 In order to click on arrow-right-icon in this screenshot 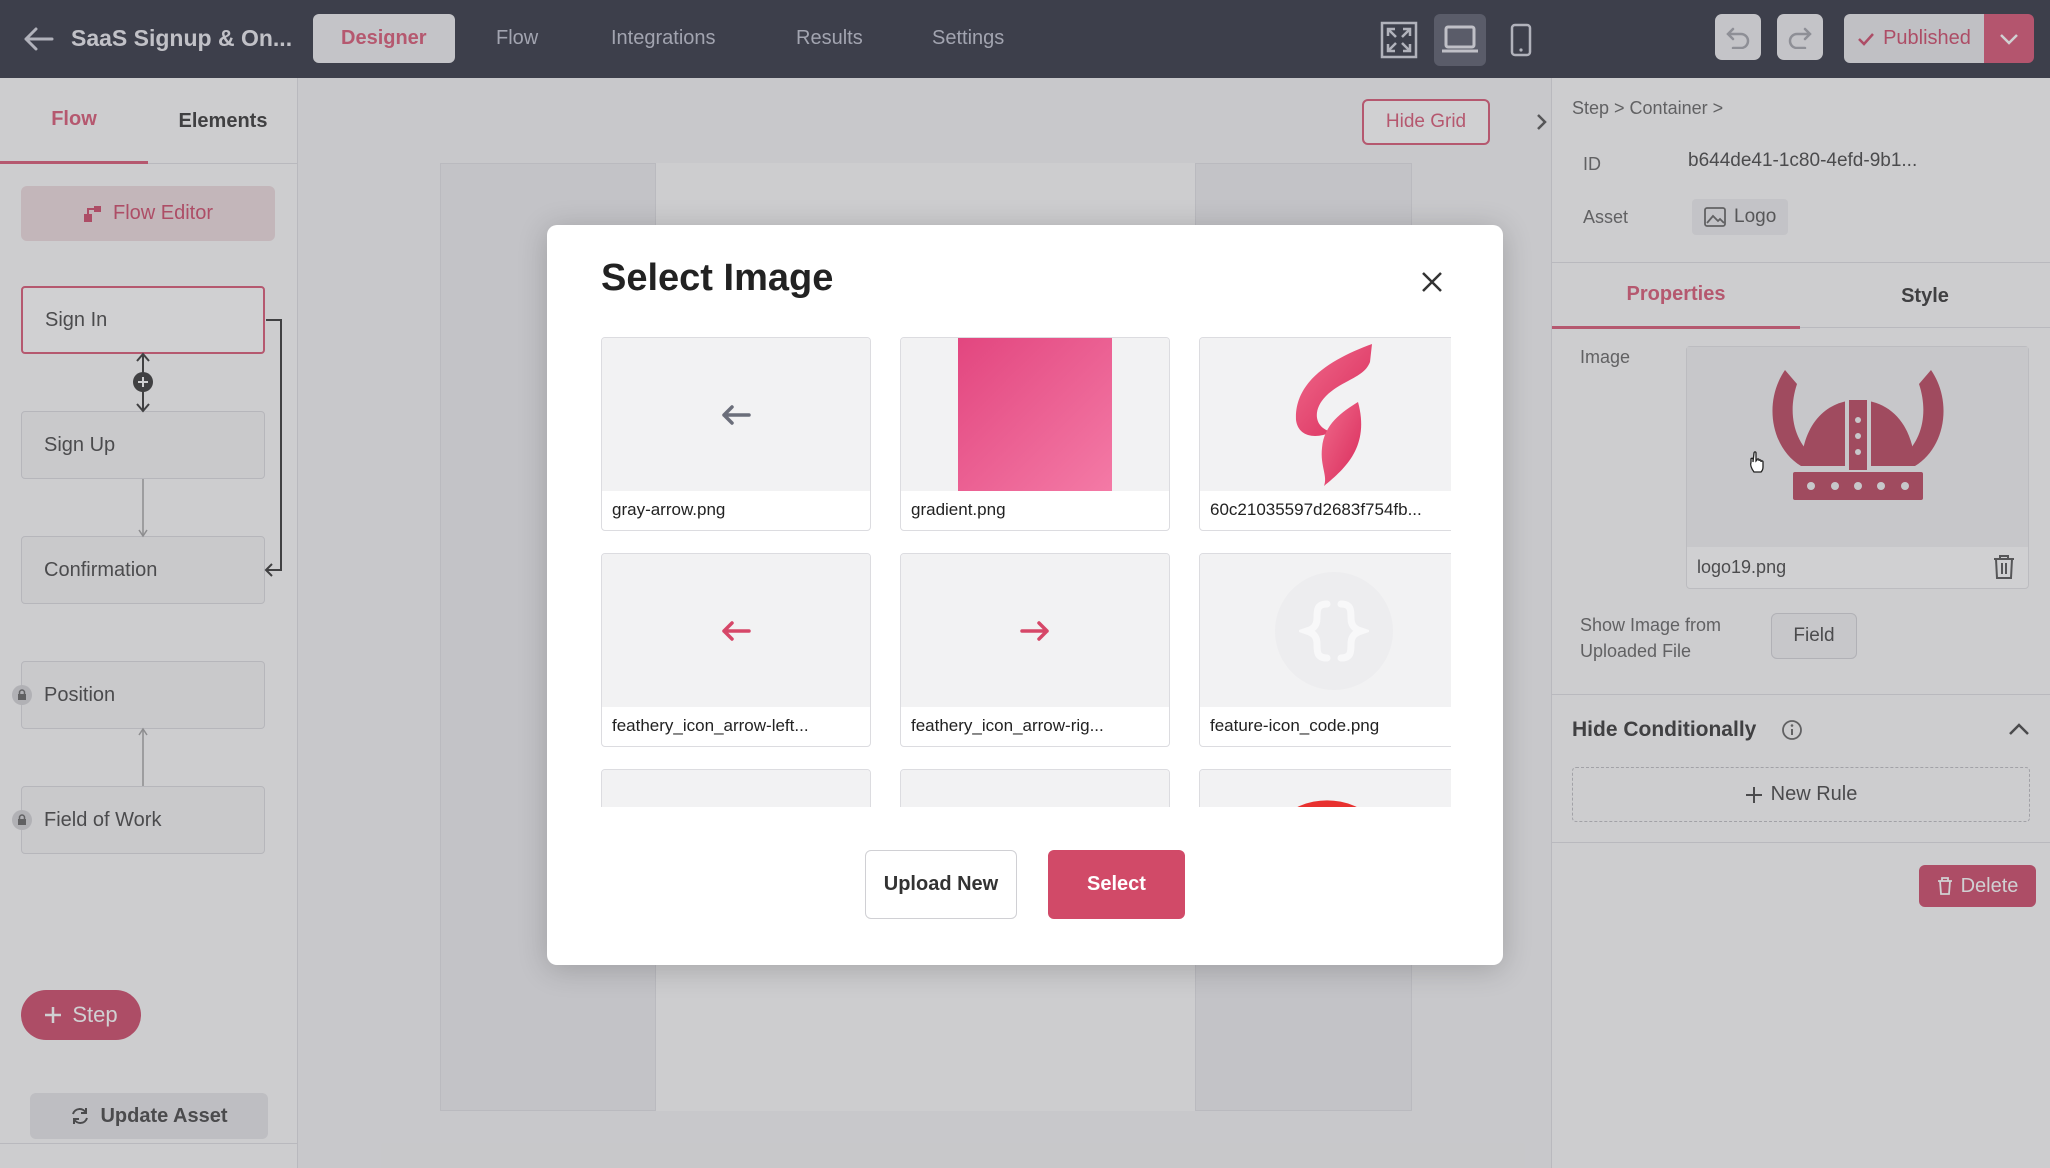, I will do `click(1034, 630)`.